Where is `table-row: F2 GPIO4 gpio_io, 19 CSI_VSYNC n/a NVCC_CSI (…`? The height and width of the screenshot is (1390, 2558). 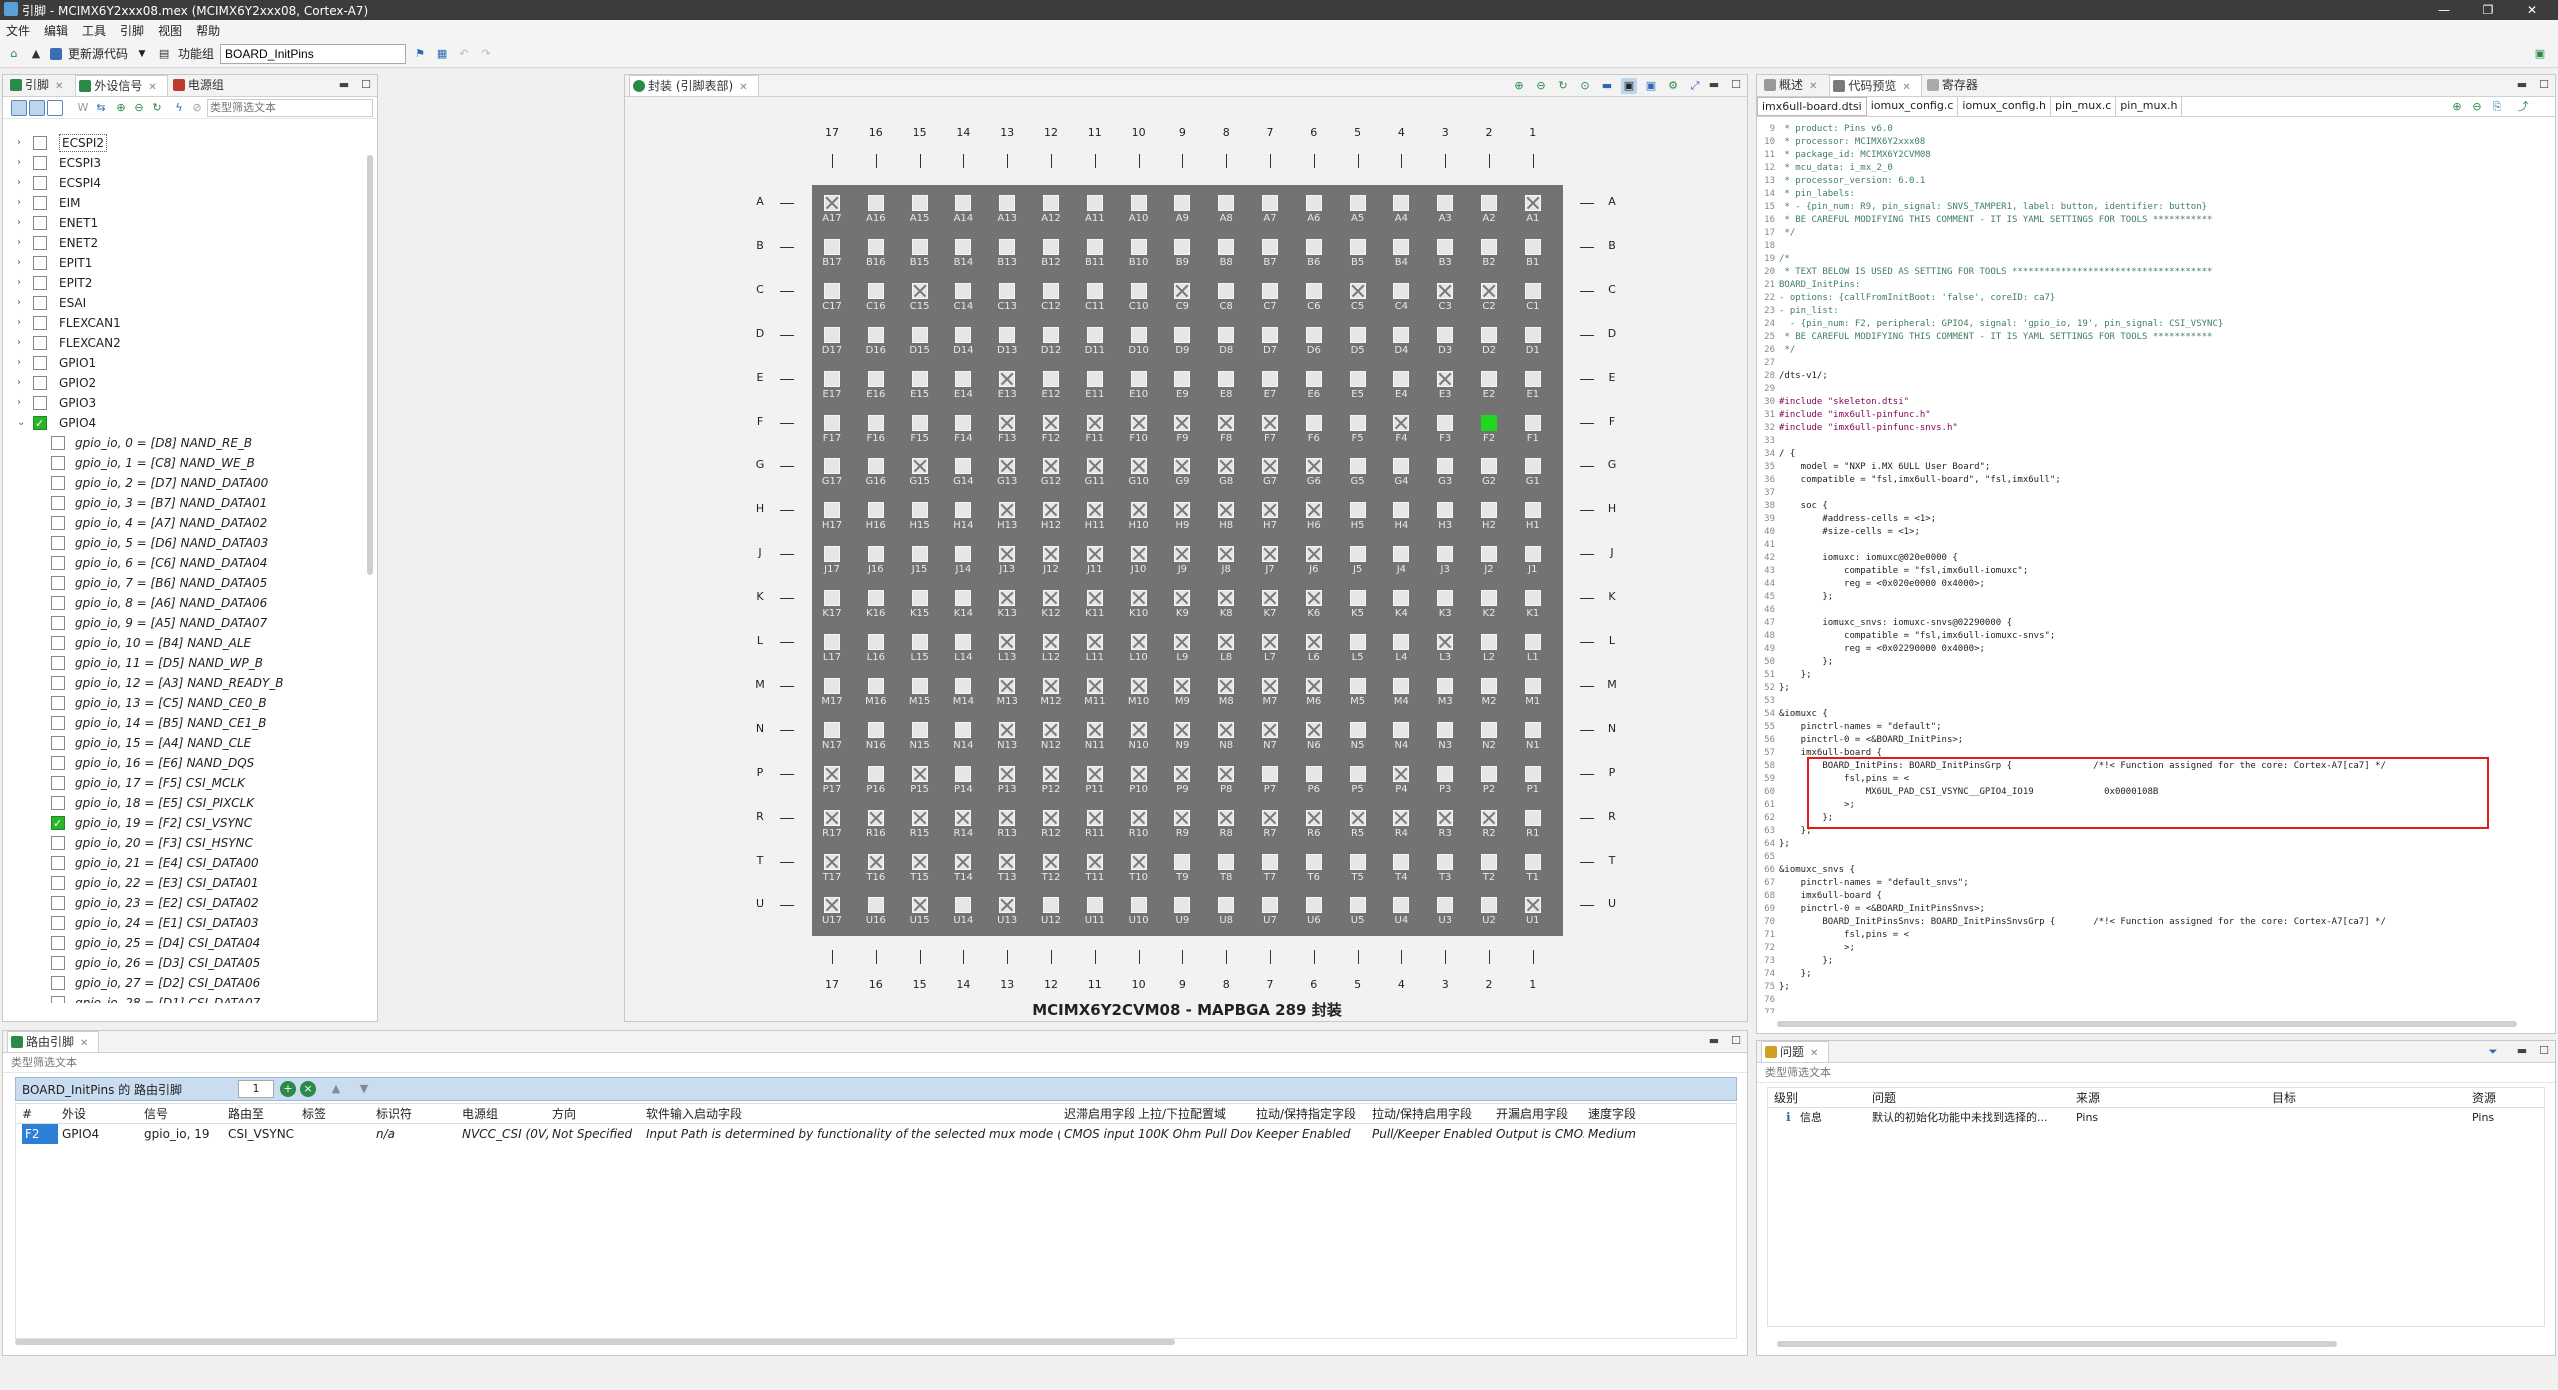
table-row: F2 GPIO4 gpio_io, 19 CSI_VSYNC n/a NVCC_CSI (… is located at coordinates (876, 1134).